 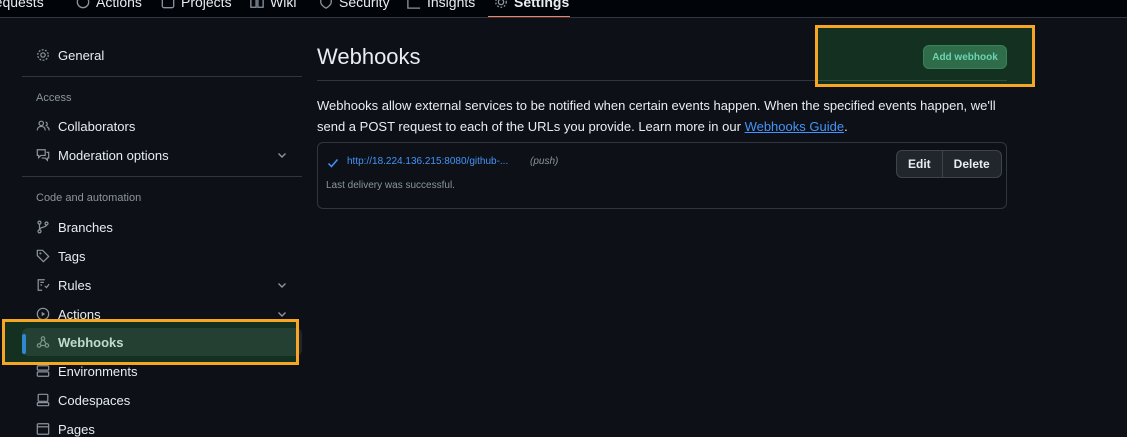 What do you see at coordinates (168, 4) in the screenshot?
I see `table-icon` at bounding box center [168, 4].